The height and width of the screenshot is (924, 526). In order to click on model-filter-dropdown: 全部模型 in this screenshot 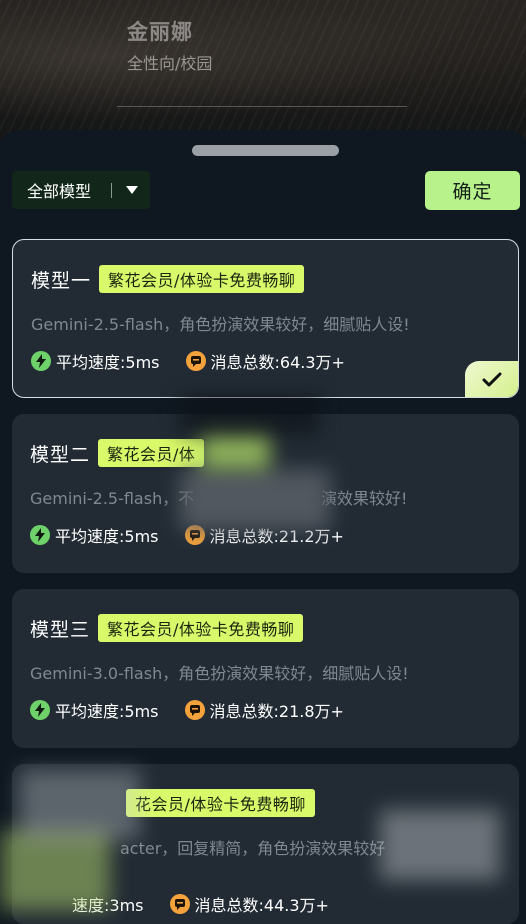, I will do `click(81, 190)`.